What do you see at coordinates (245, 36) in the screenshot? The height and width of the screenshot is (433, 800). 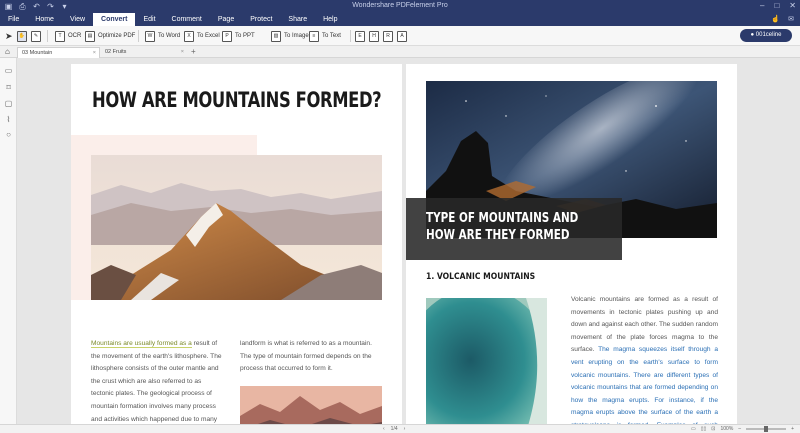 I see `to-ppt-label: To PPT` at bounding box center [245, 36].